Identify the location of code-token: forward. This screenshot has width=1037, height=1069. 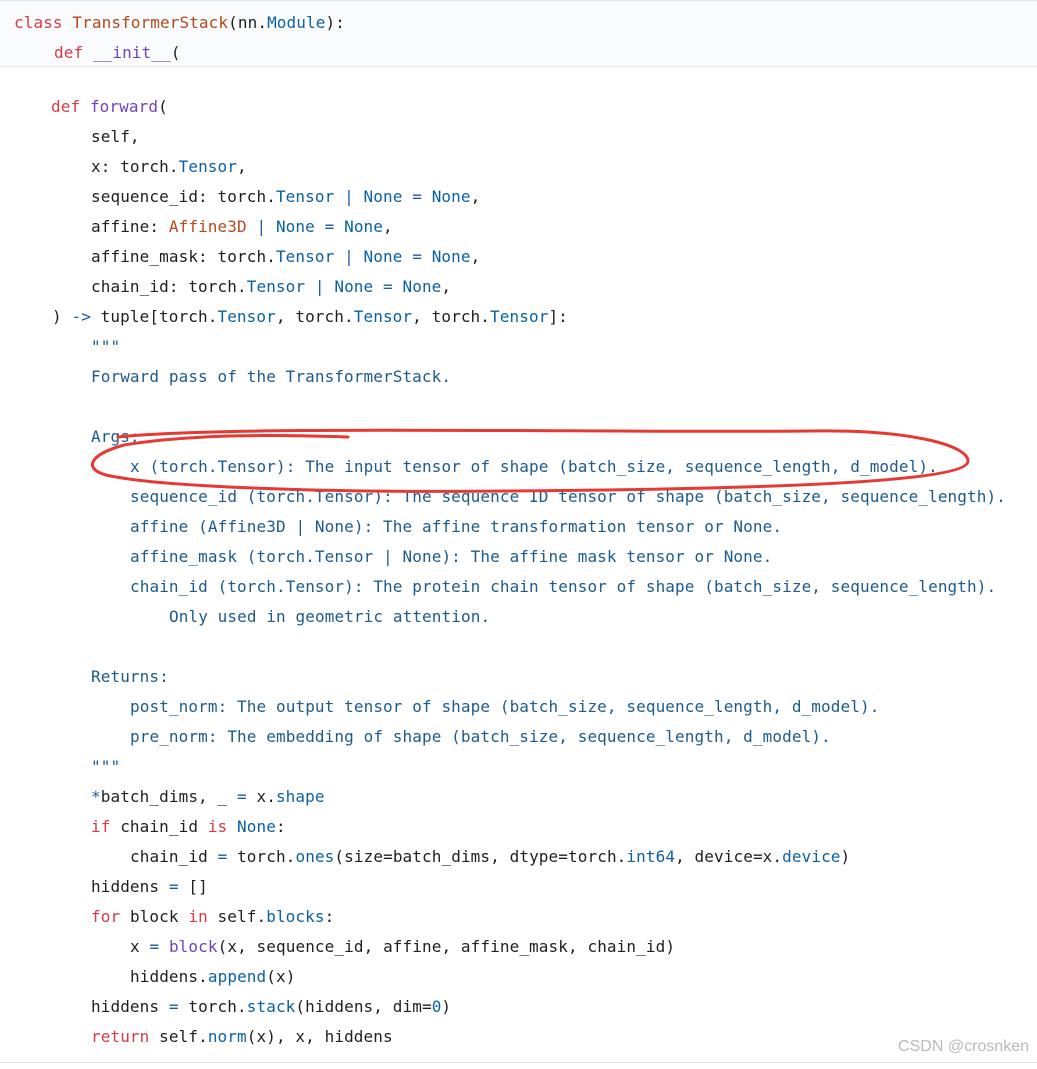
(124, 106).